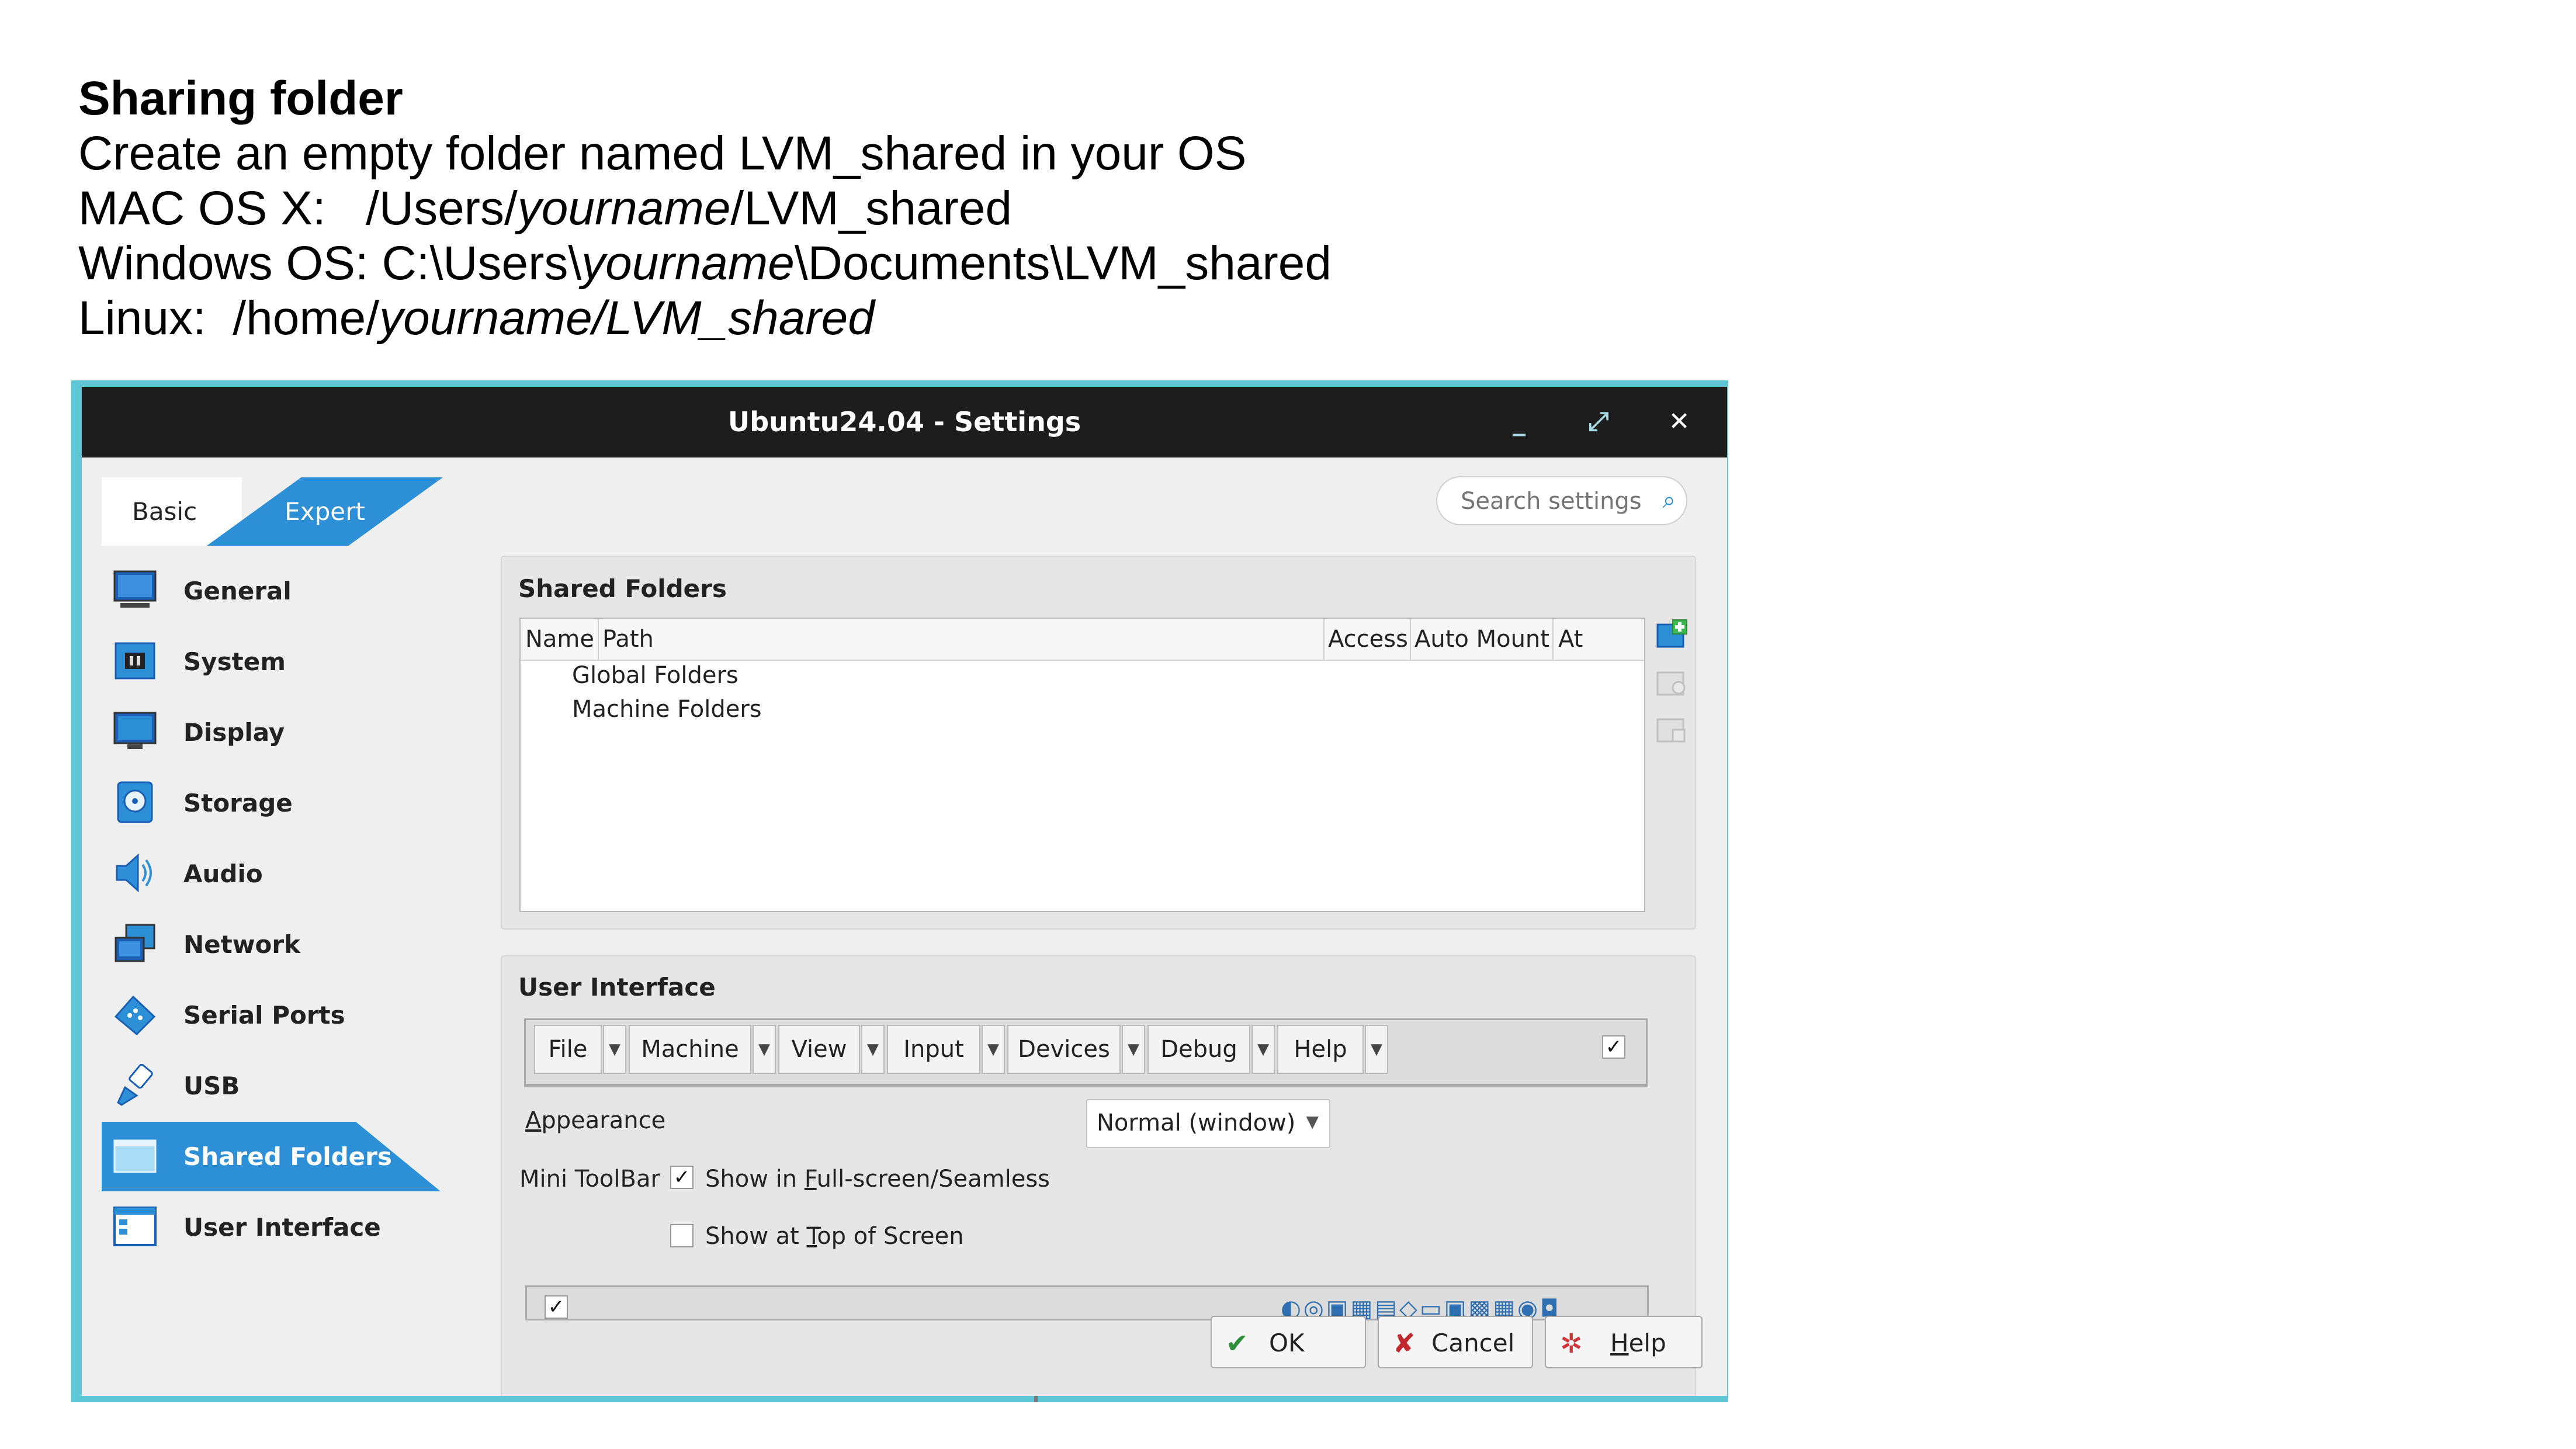 The image size is (2576, 1449). I want to click on cancel-label: Cancel, so click(1473, 1343).